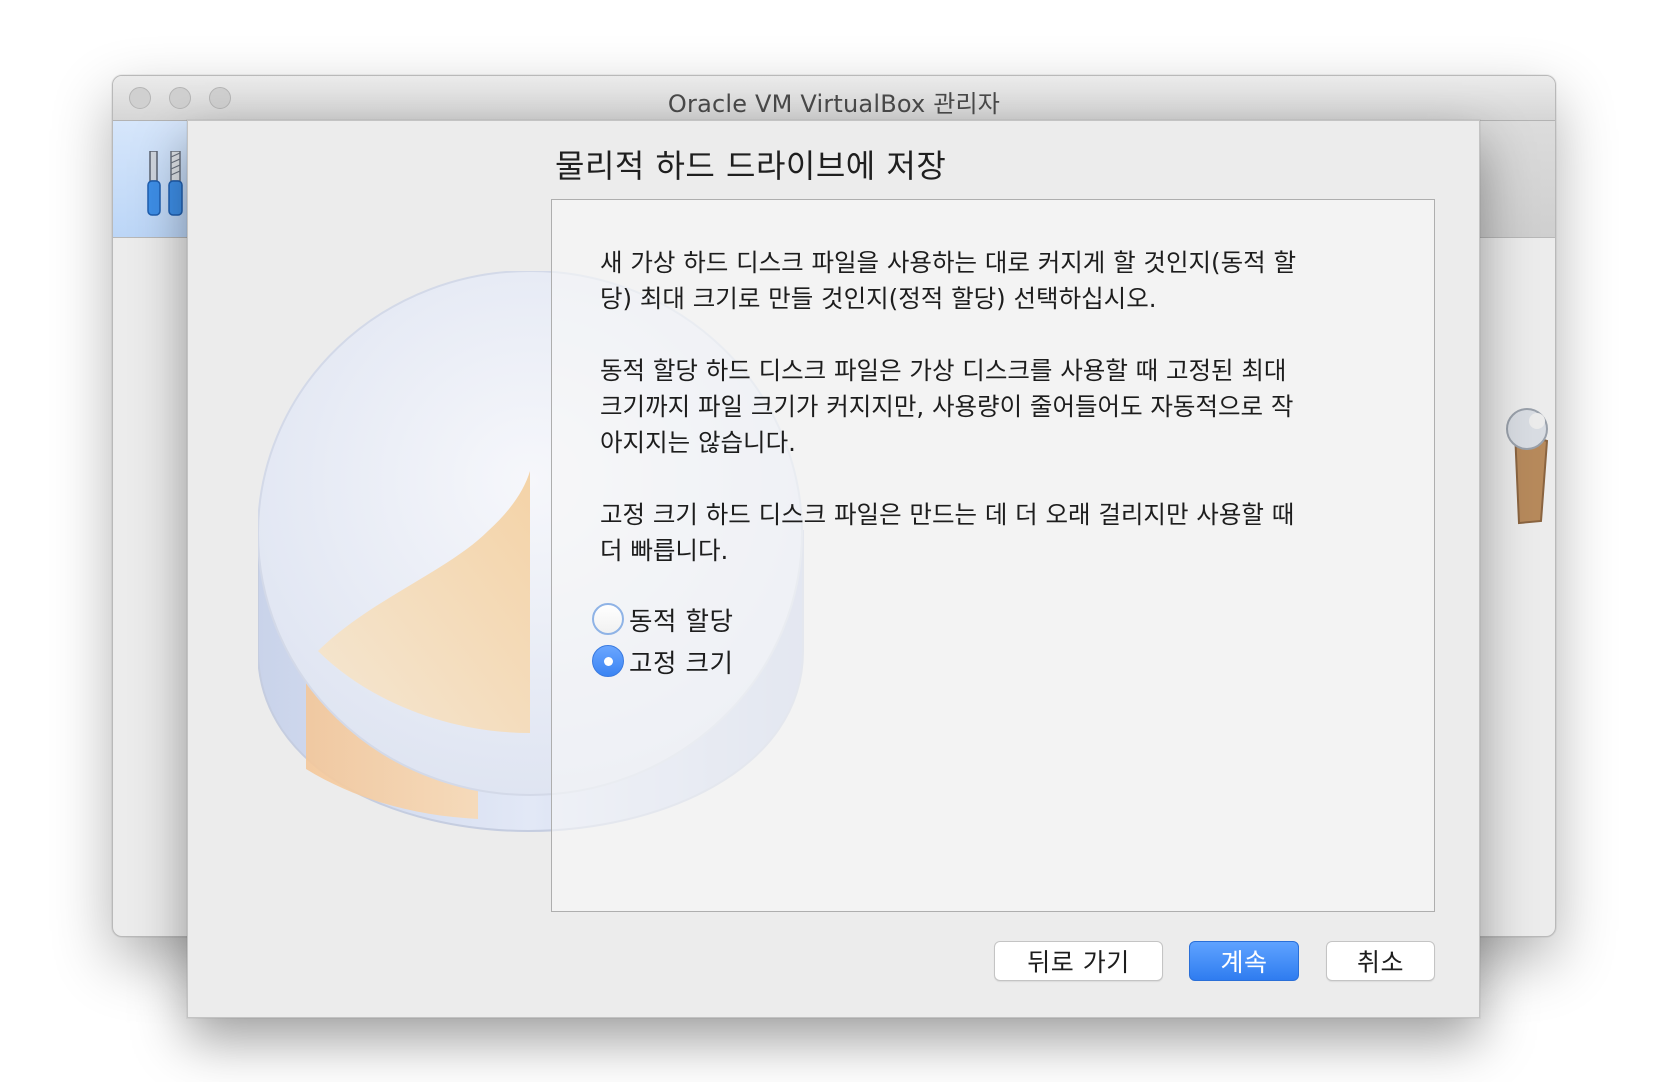 The image size is (1664, 1082). Describe the element at coordinates (1078, 961) in the screenshot. I see `back-button: 뒤로 가기` at that location.